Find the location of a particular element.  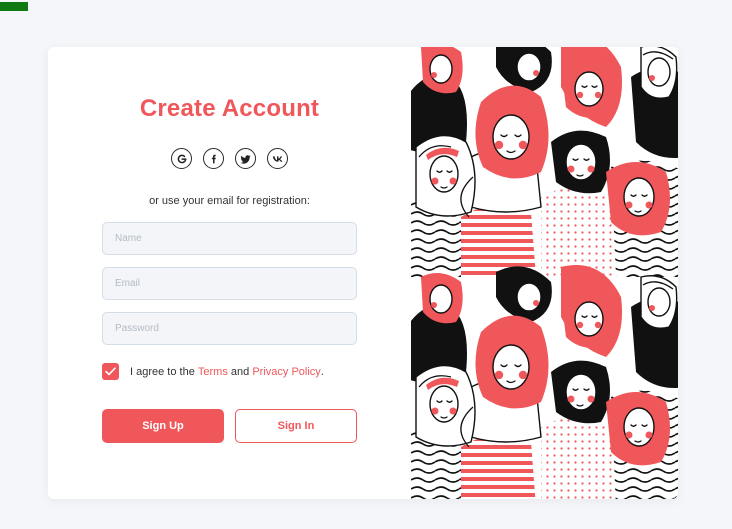

password-field is located at coordinates (229, 328).